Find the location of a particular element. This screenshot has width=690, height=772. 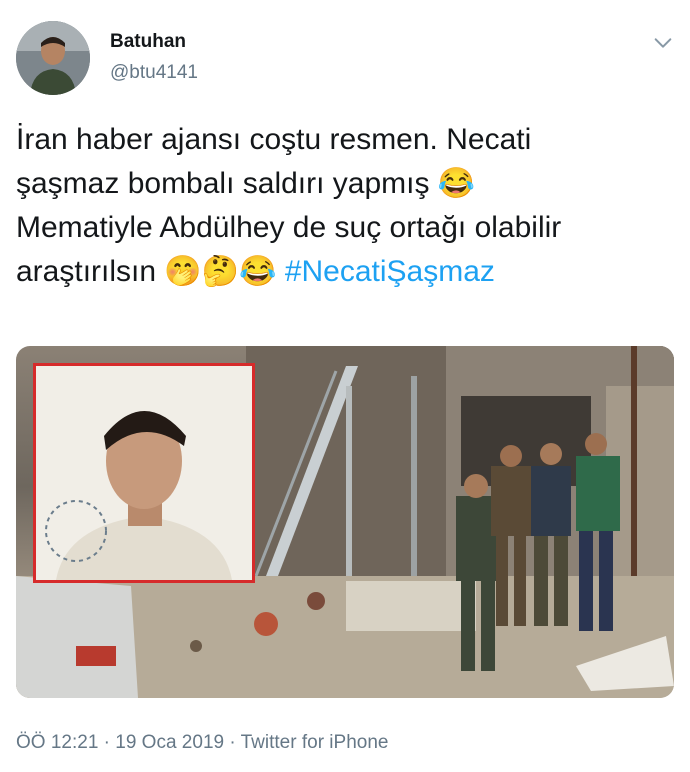

inset-portrait is located at coordinates (144, 473).